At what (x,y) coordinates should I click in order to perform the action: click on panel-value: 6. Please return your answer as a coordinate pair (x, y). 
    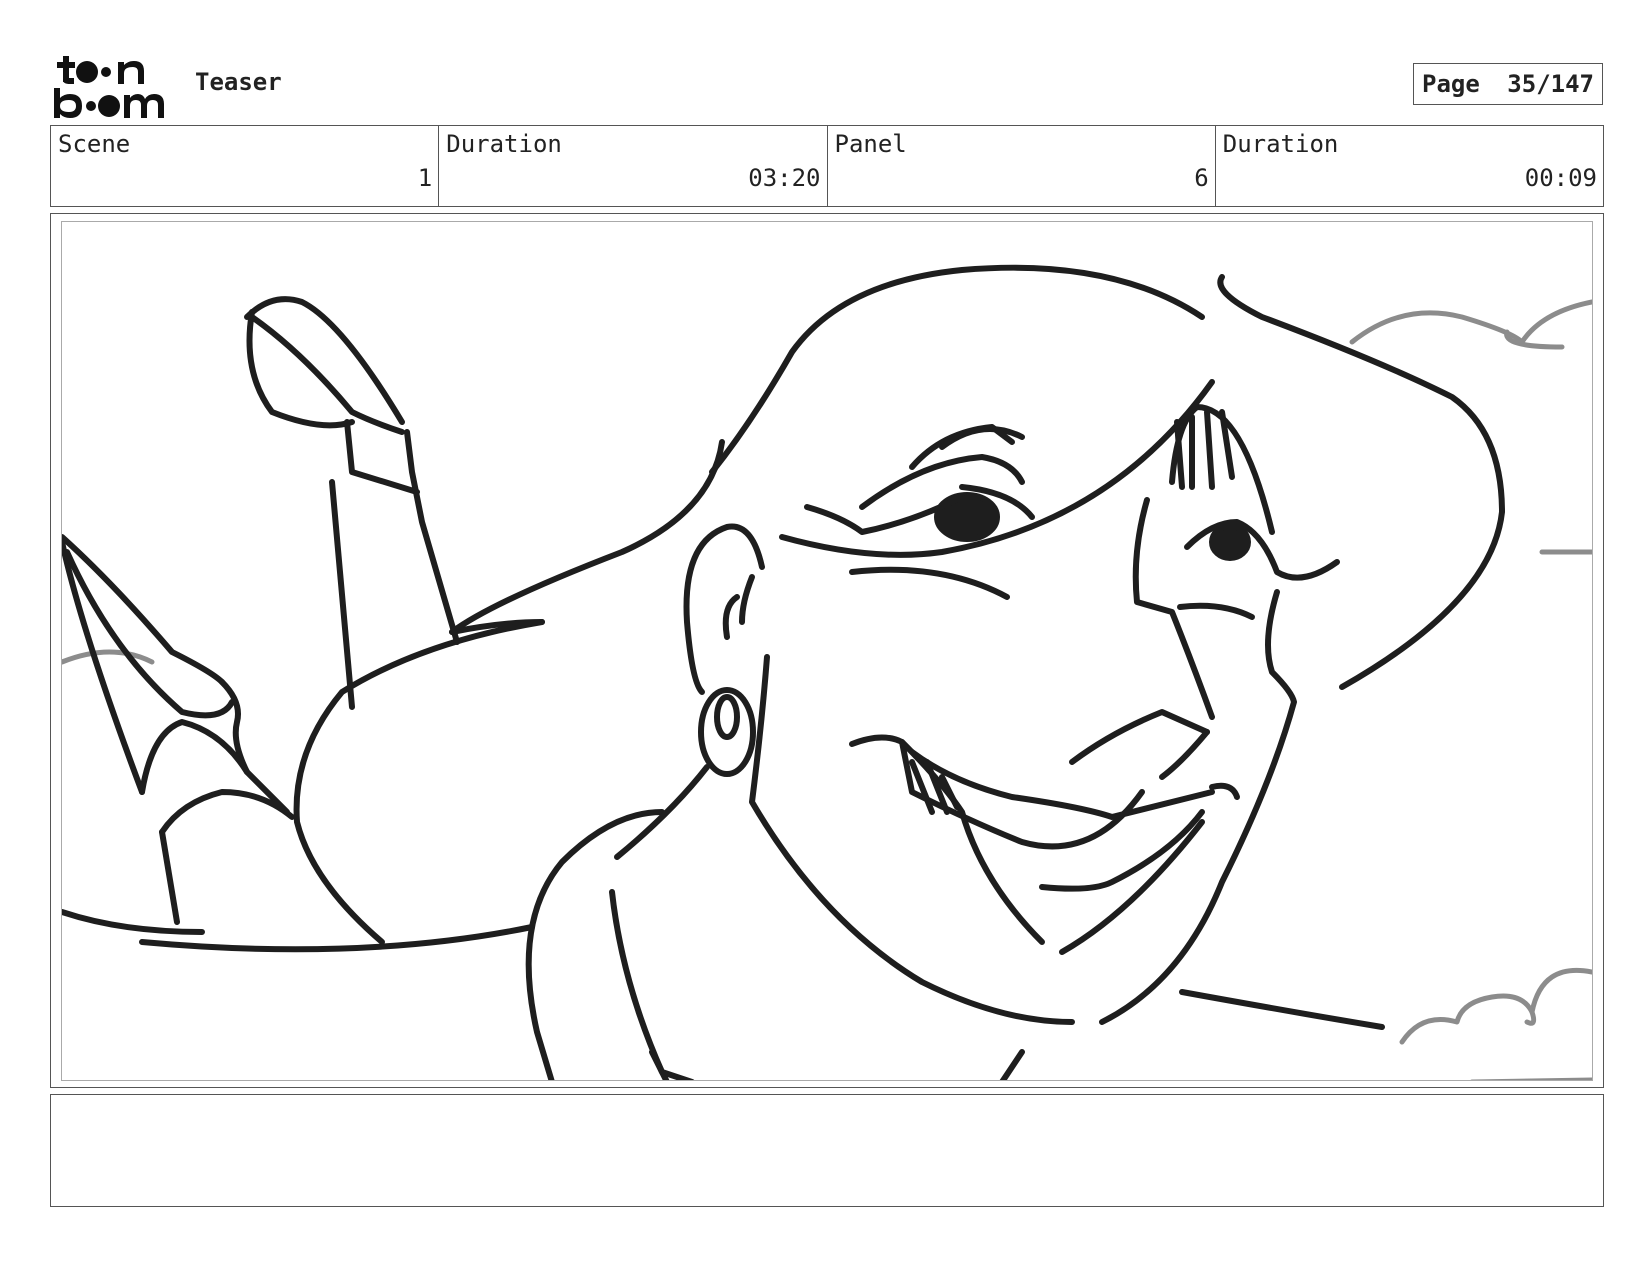
    Looking at the image, I should click on (1201, 178).